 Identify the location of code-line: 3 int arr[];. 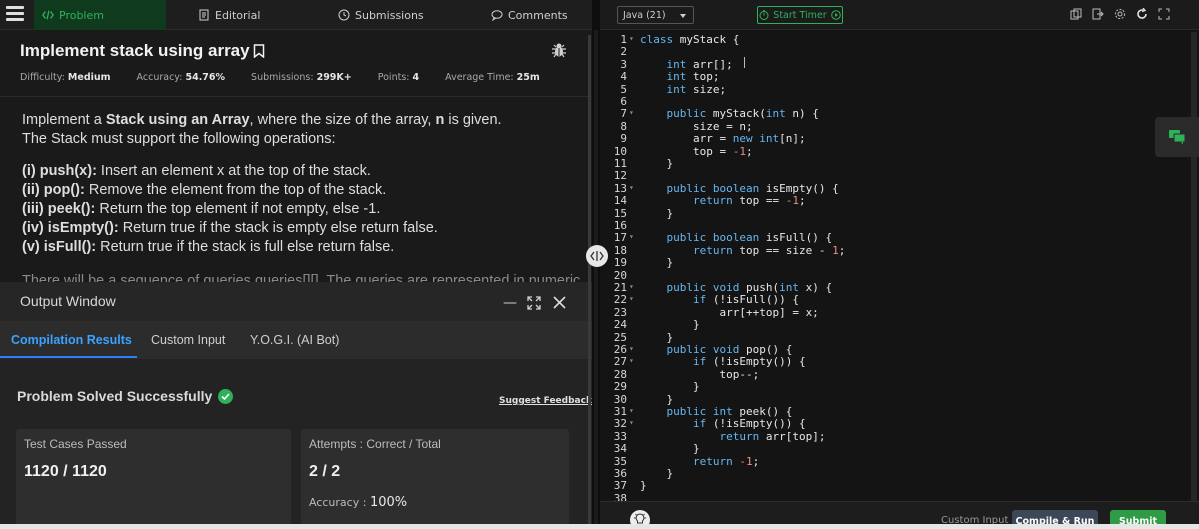
(899, 64).